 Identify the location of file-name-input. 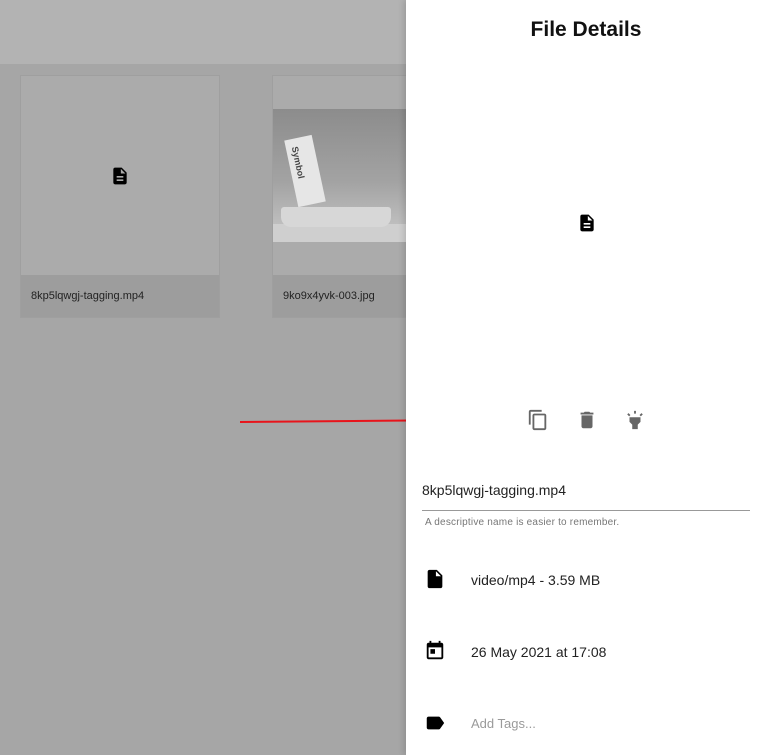
(586, 490).